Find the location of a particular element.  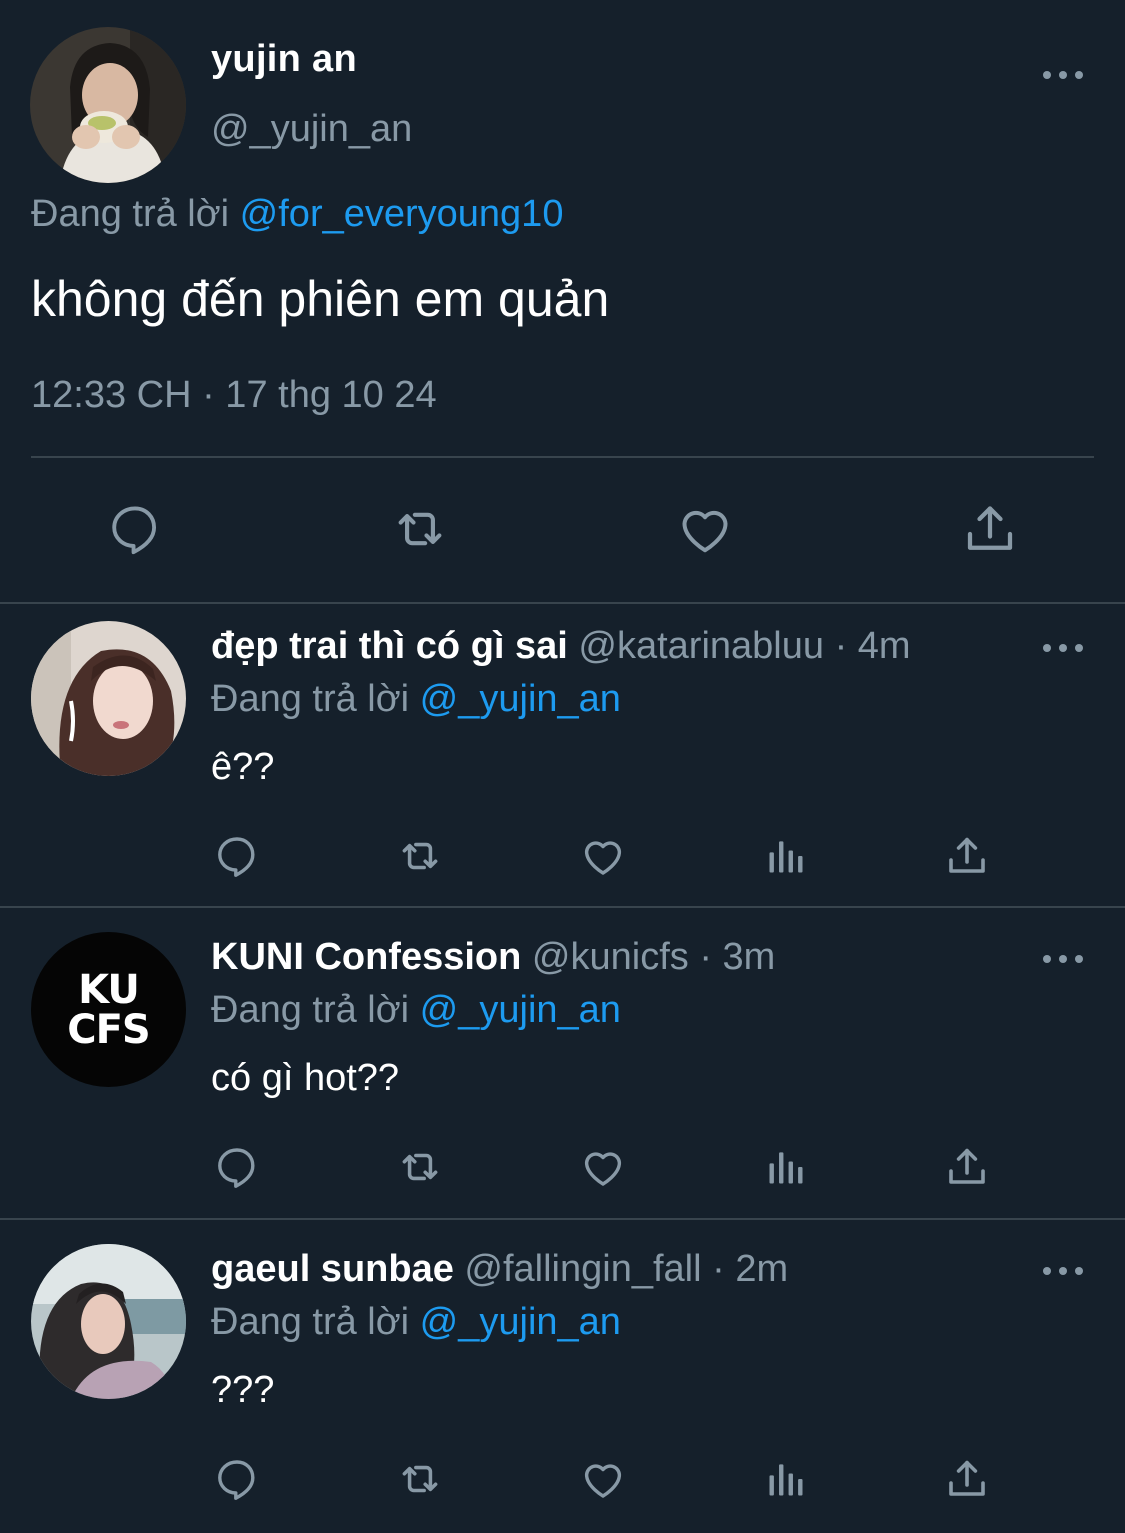

reply-text: ??? is located at coordinates (243, 1390).